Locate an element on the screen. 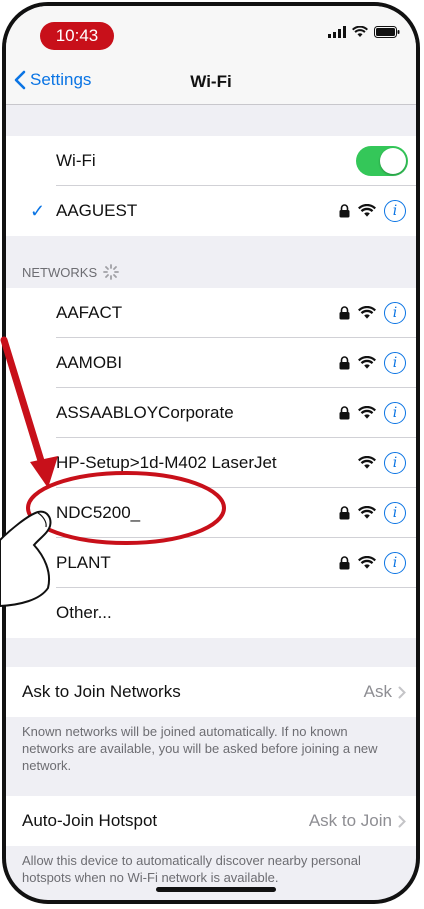 This screenshot has height=909, width=424. networks-header: NETWORKS is located at coordinates (71, 272).